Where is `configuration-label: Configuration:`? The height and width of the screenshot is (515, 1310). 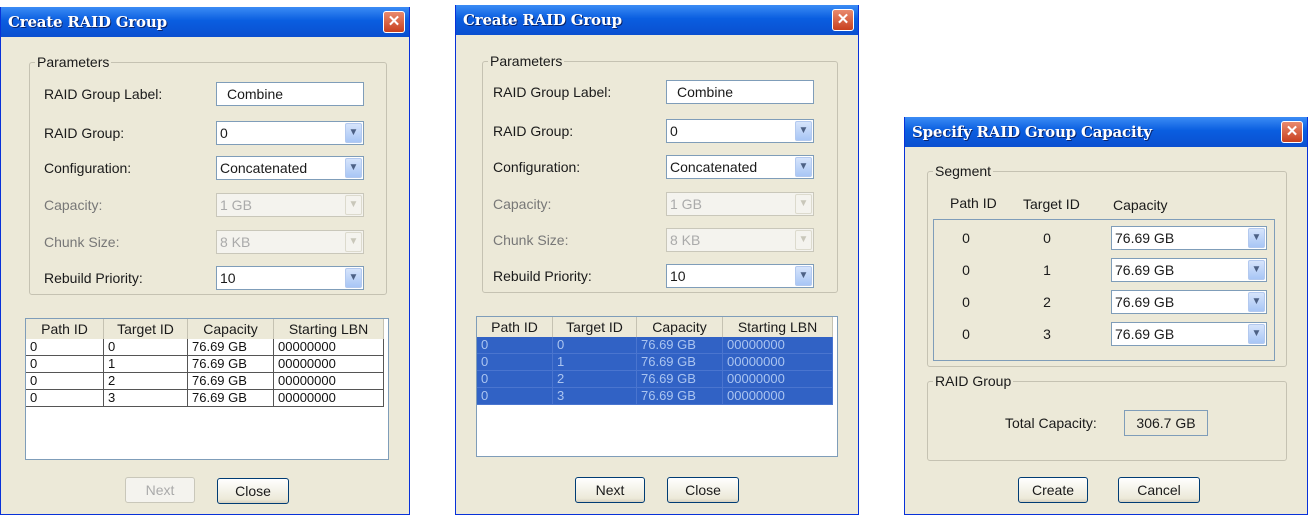
configuration-label: Configuration: is located at coordinates (537, 167).